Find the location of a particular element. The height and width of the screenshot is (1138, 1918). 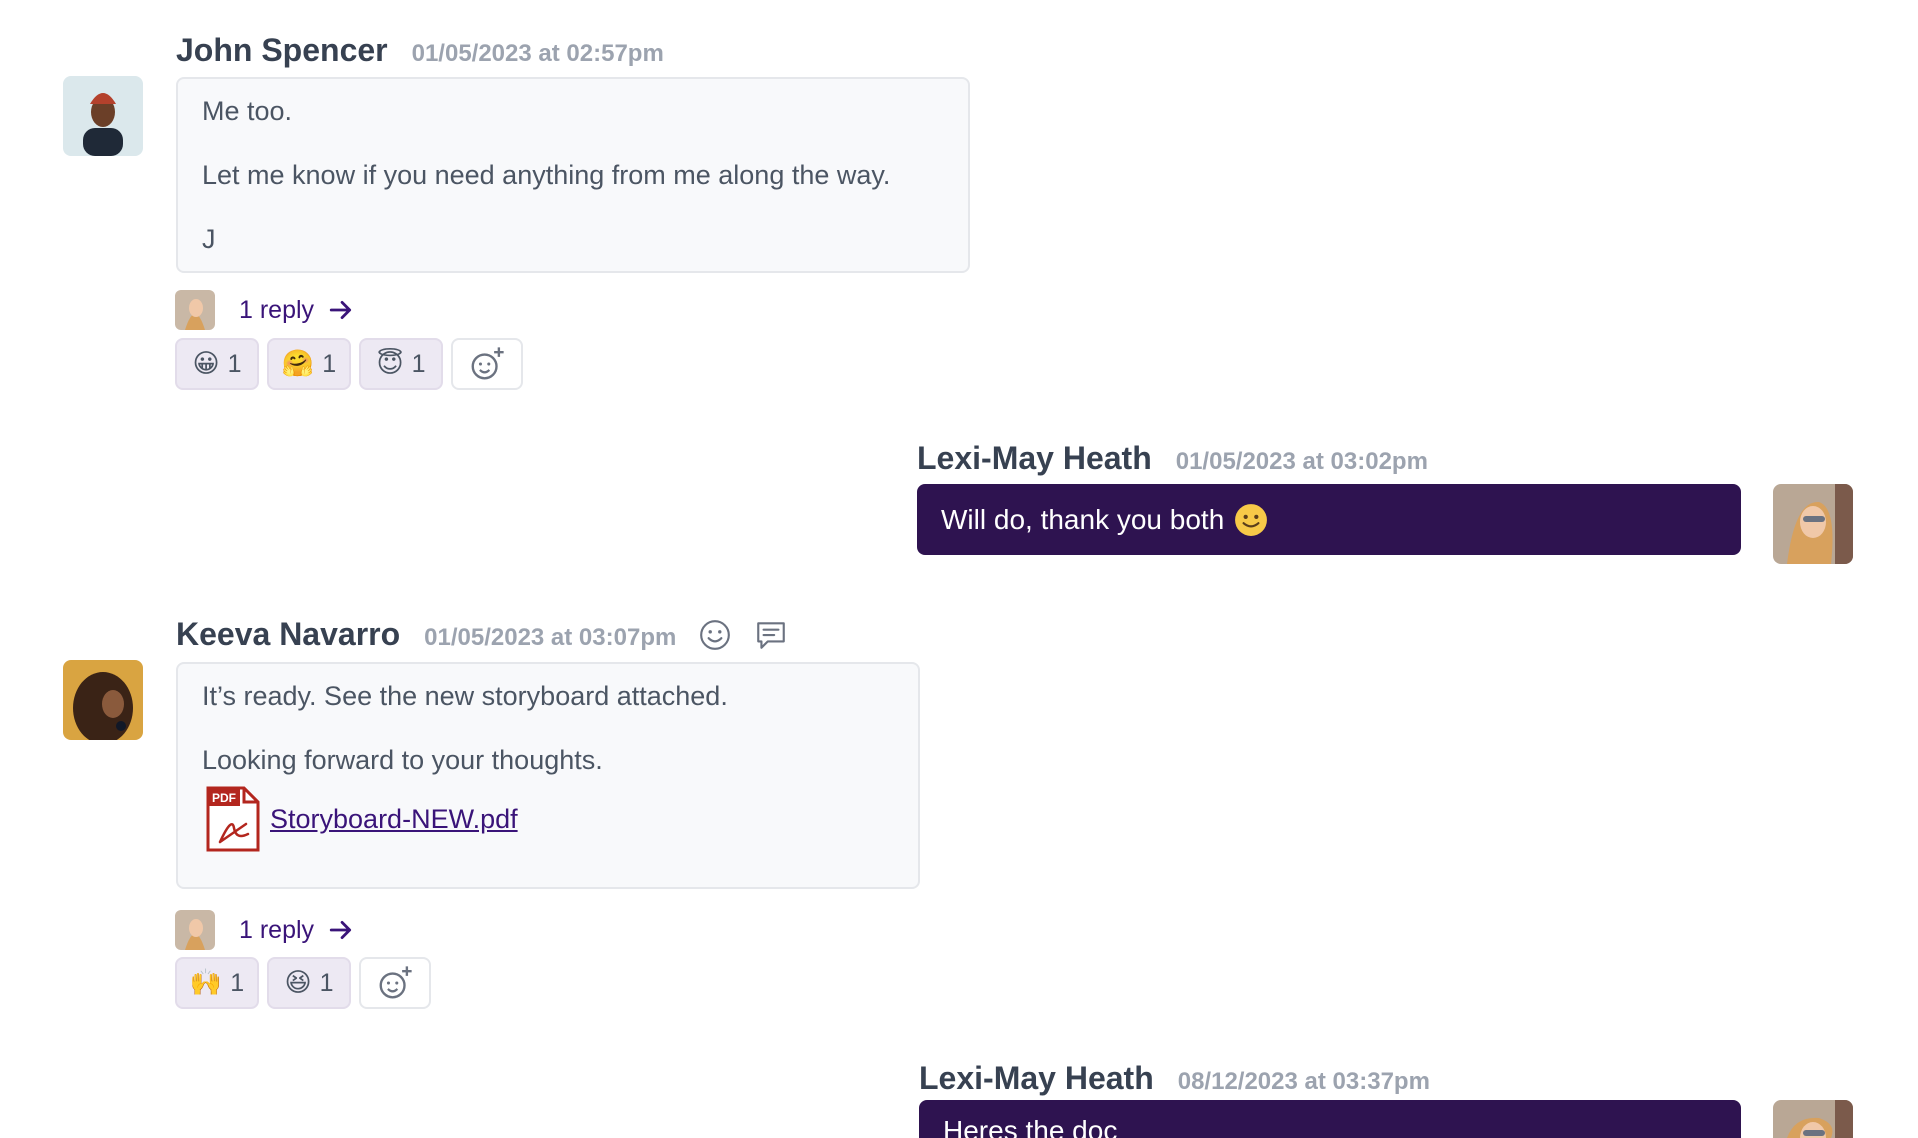

reaction-raising-hands: 🙌 1 is located at coordinates (217, 983).